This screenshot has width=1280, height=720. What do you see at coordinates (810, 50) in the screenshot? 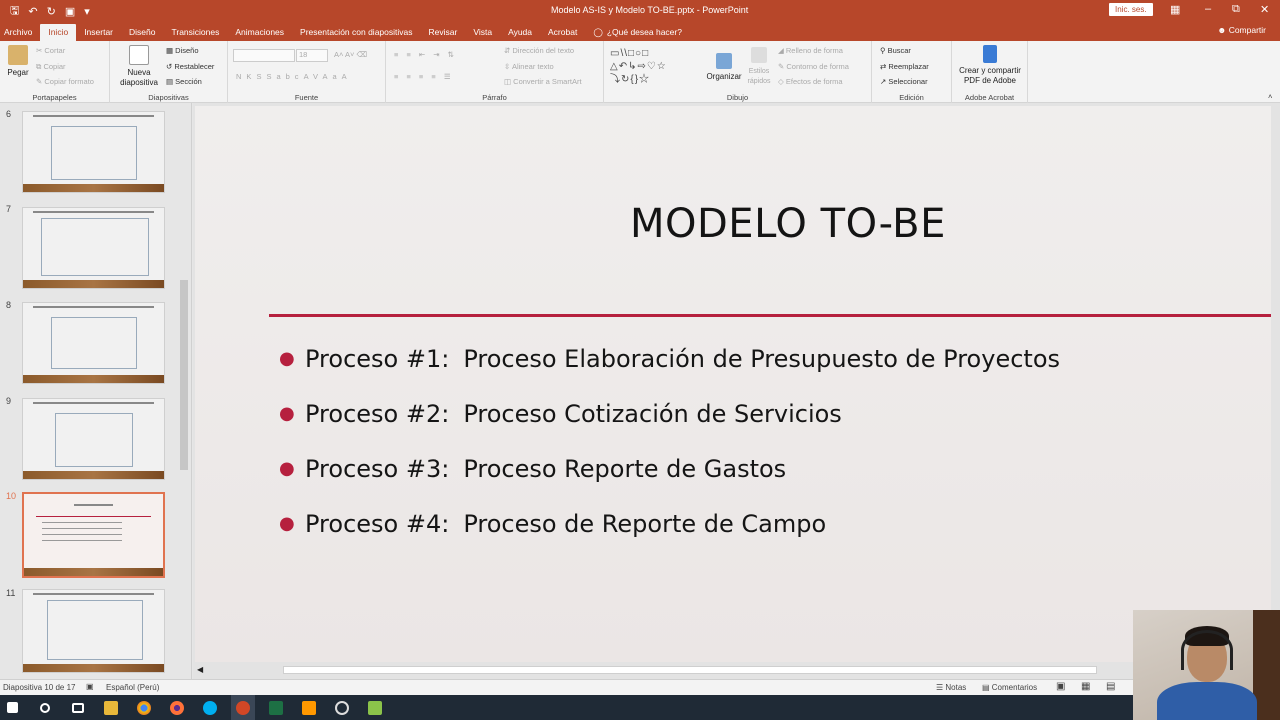
I see `shape-fill-button: ◢ Relleno de forma` at bounding box center [810, 50].